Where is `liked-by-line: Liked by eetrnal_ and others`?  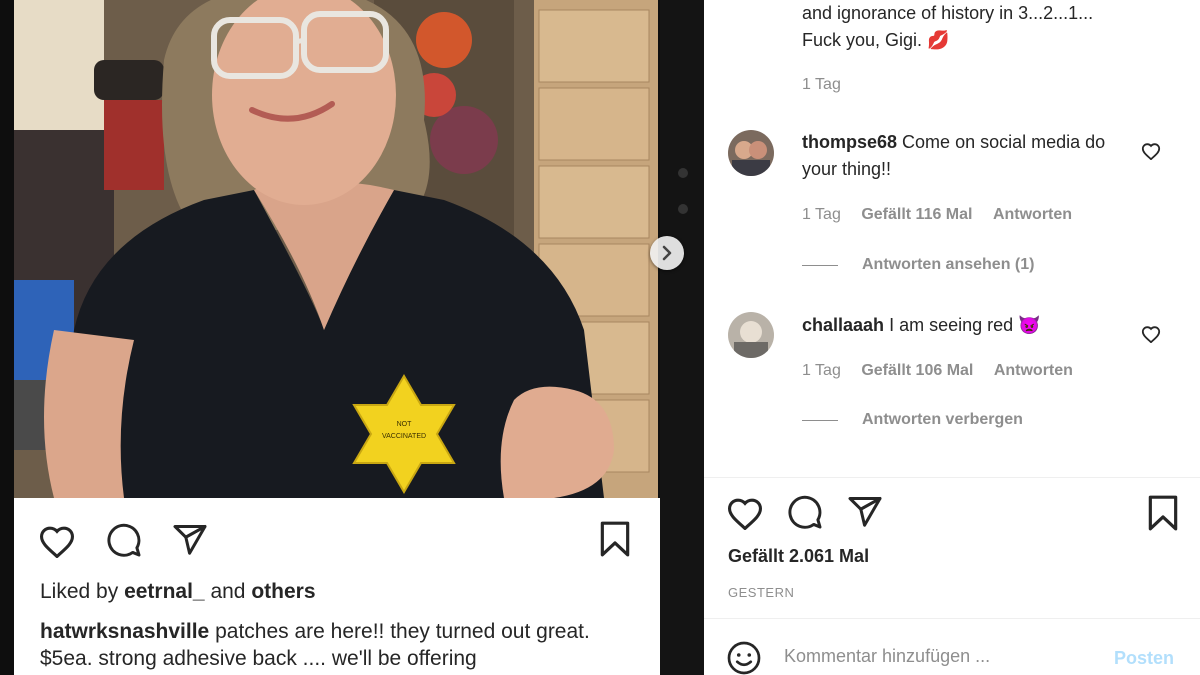 liked-by-line: Liked by eetrnal_ and others is located at coordinates (178, 592).